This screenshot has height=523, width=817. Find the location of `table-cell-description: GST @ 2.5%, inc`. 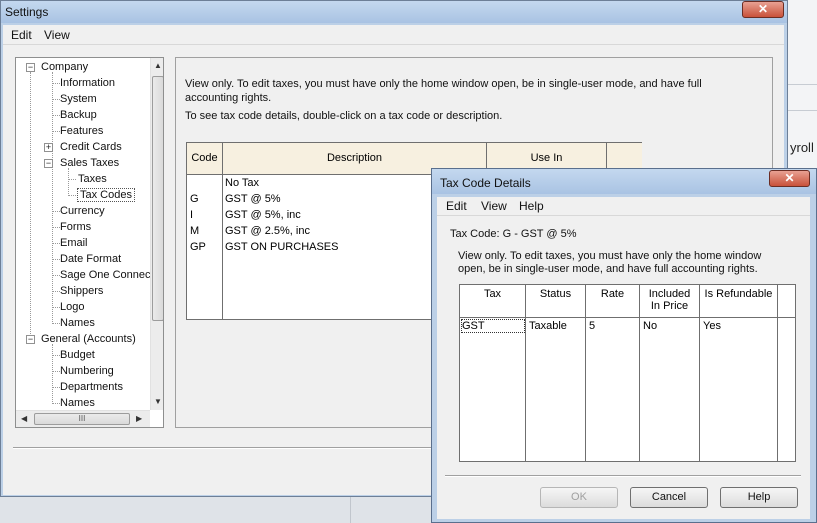

table-cell-description: GST @ 2.5%, inc is located at coordinates (267, 231).